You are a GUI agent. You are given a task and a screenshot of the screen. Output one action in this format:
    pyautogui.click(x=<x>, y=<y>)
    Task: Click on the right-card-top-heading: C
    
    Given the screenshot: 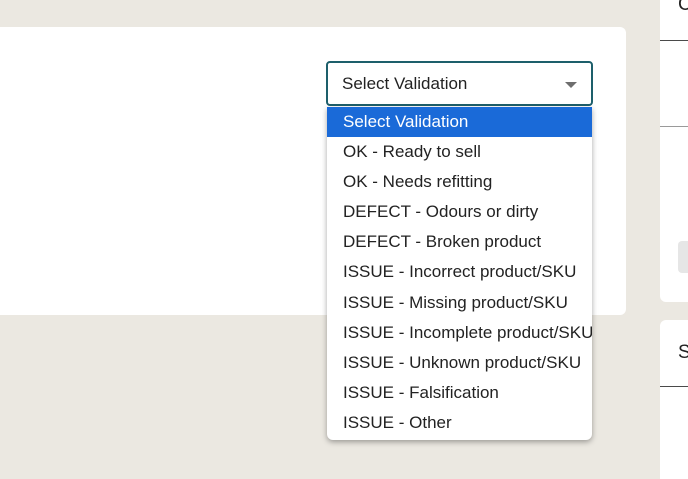 What is the action you would take?
    pyautogui.click(x=683, y=7)
    